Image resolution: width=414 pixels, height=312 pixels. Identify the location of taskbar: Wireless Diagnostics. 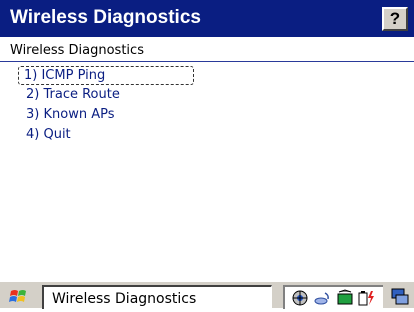
(207, 295).